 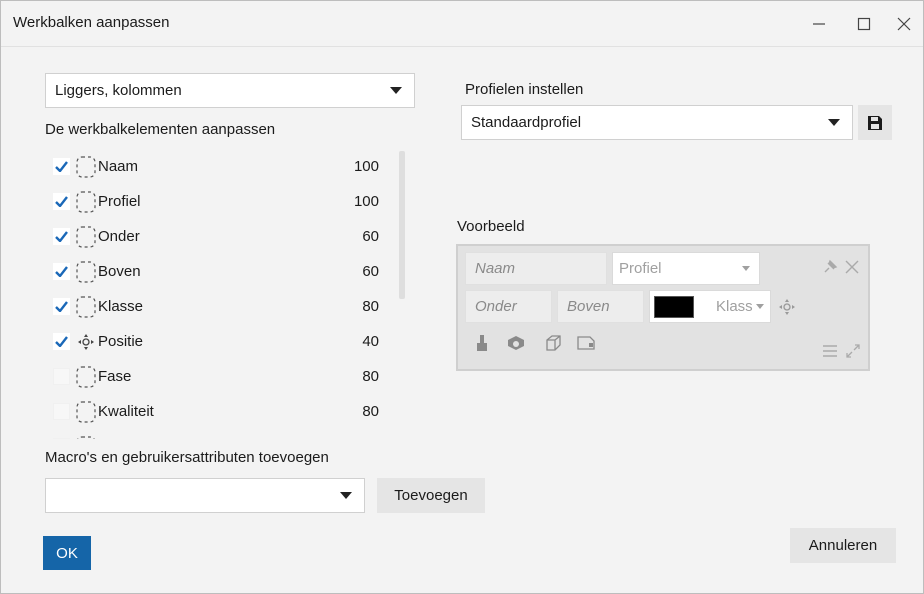 I want to click on maximize-button, so click(x=864, y=24).